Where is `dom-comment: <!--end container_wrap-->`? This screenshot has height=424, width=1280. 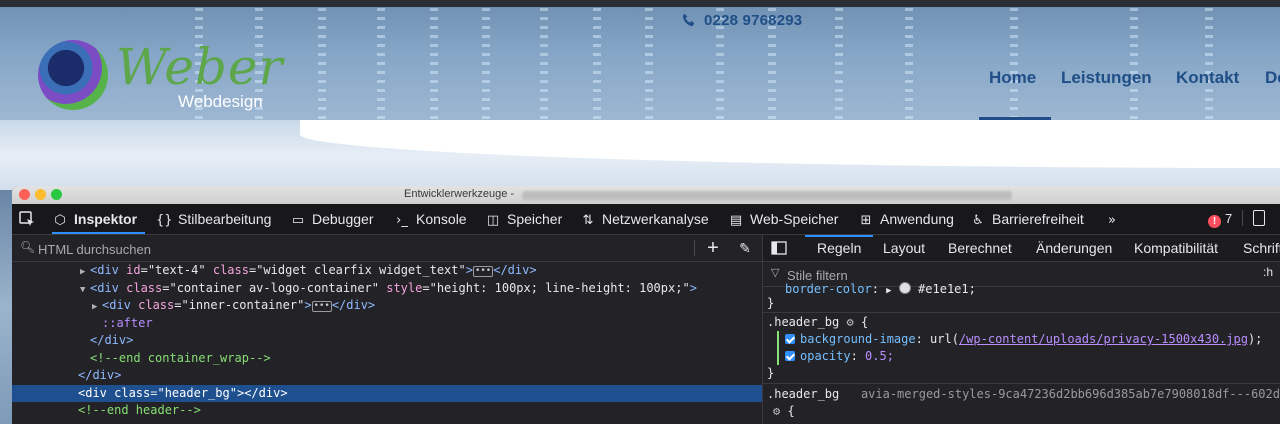
dom-comment: <!--end container_wrap--> is located at coordinates (387, 359).